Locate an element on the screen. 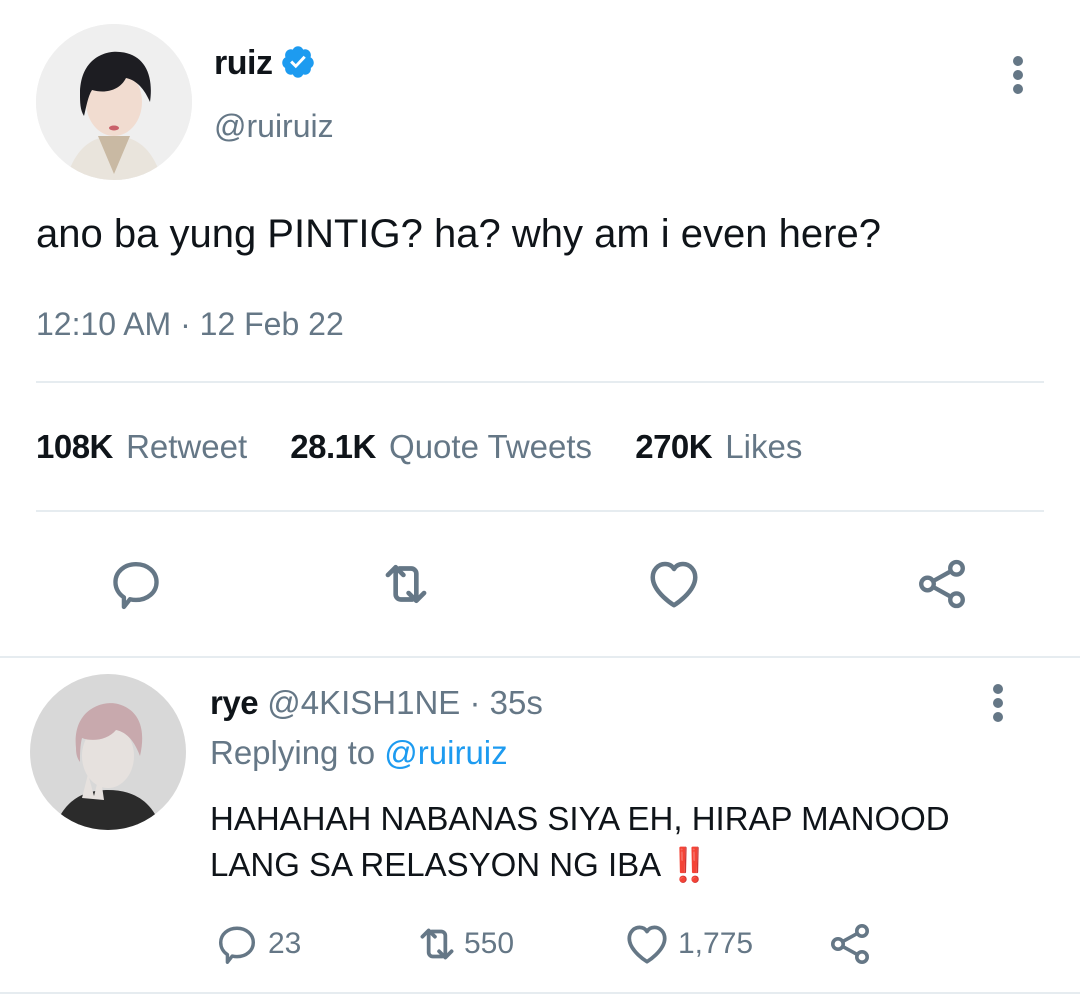 Image resolution: width=1080 pixels, height=996 pixels. reply-text-line2-wrap: LANG SA RELASYON NG IBA ‼️ is located at coordinates (580, 865).